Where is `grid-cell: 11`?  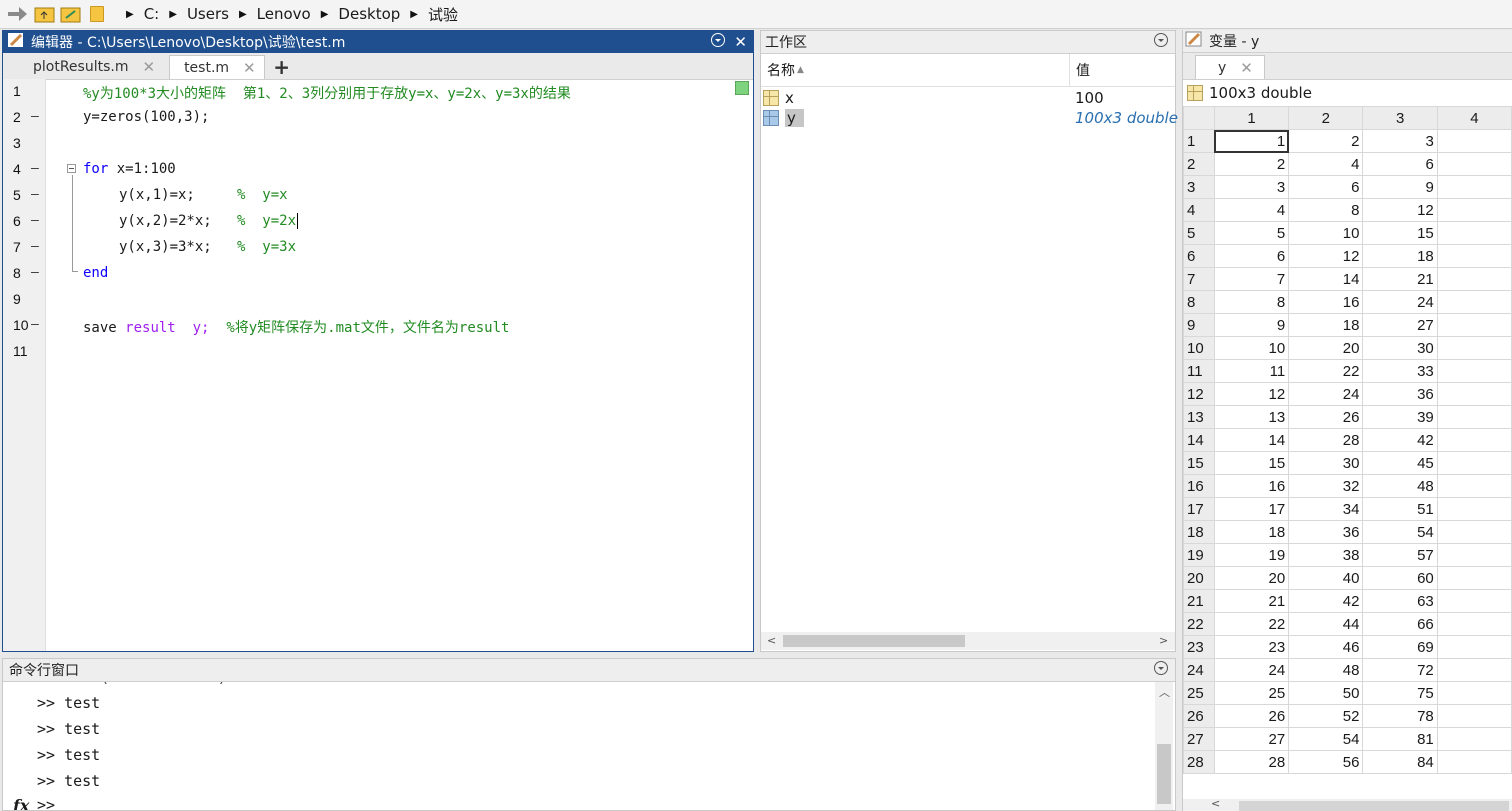
grid-cell: 11 is located at coordinates (1251, 371).